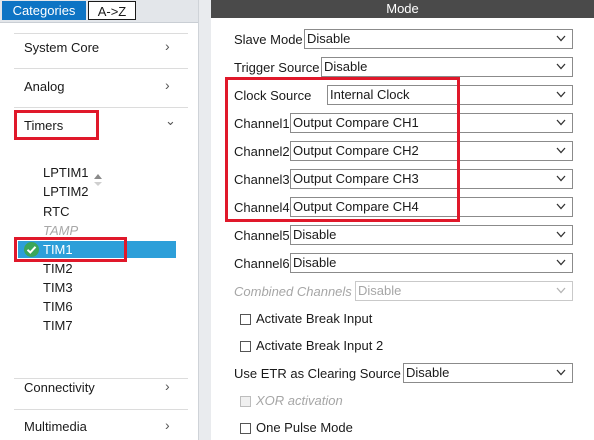 This screenshot has height=440, width=594. What do you see at coordinates (61, 47) in the screenshot?
I see `category-system-core: System Core` at bounding box center [61, 47].